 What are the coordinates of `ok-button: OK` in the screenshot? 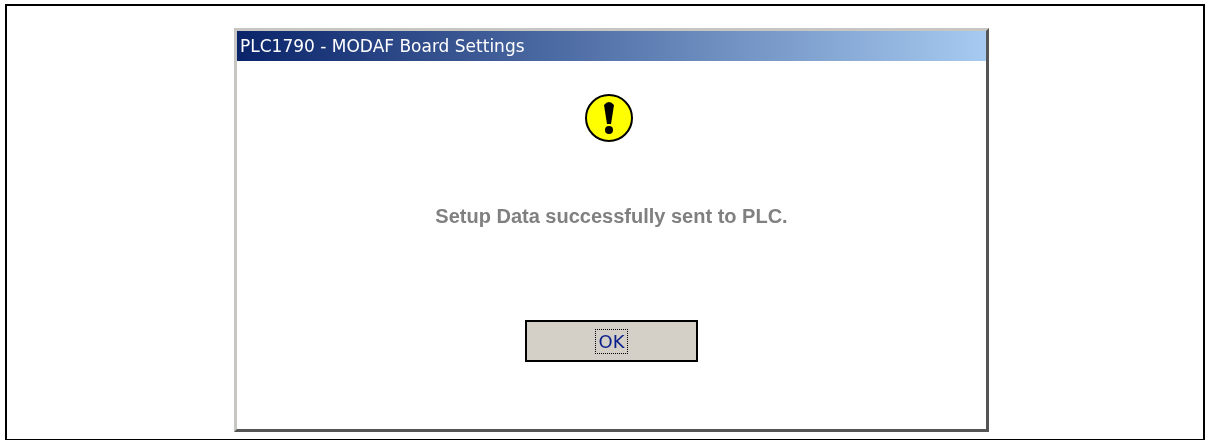 It's located at (611, 341).